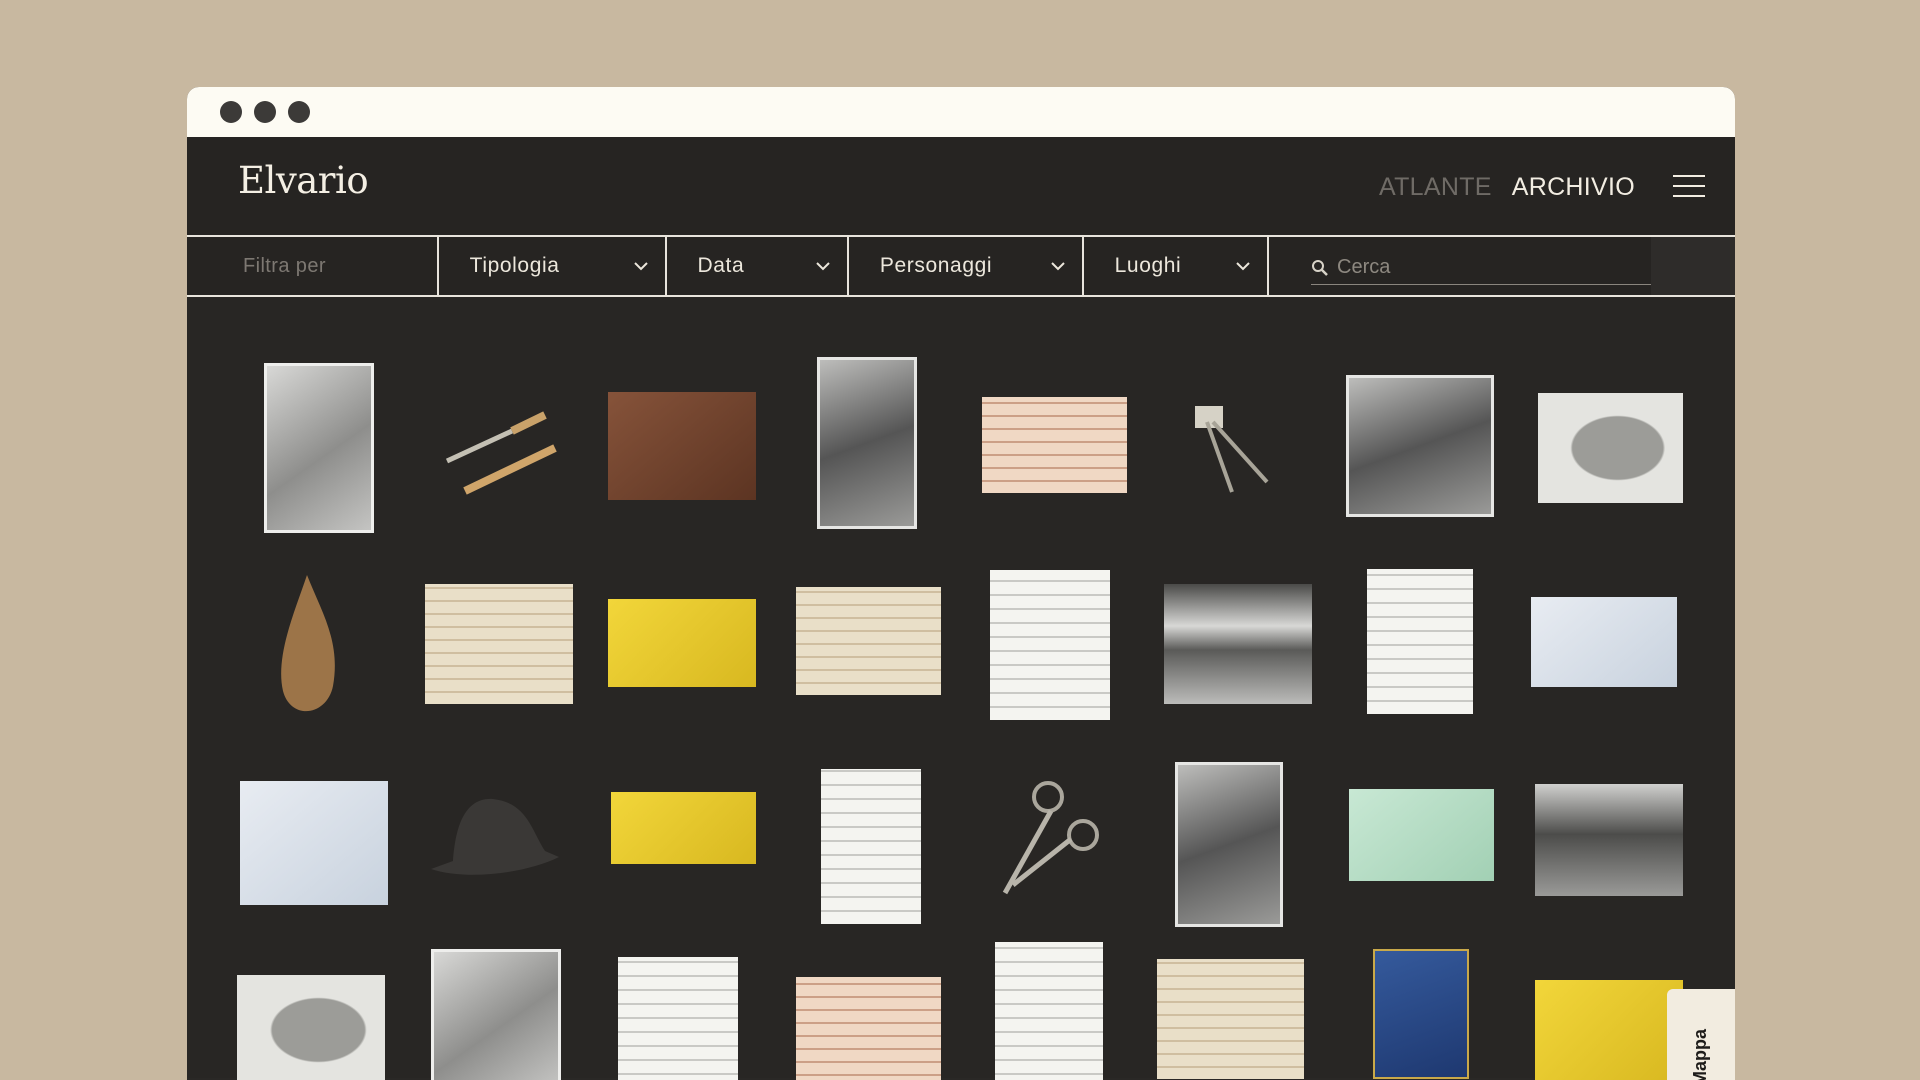 This screenshot has width=1920, height=1080. What do you see at coordinates (1148, 265) in the screenshot?
I see `dropdown-label: Luoghi` at bounding box center [1148, 265].